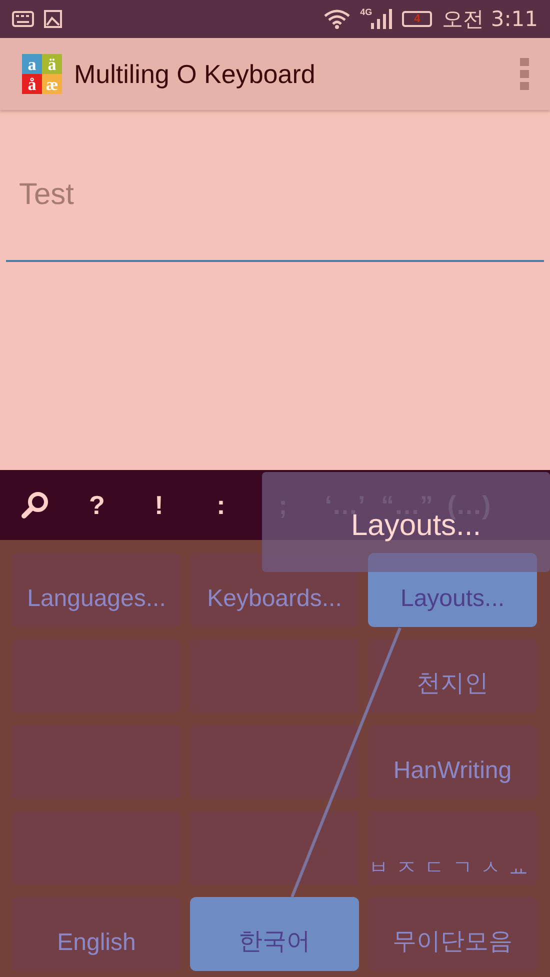 The height and width of the screenshot is (977, 550). Describe the element at coordinates (53, 19) in the screenshot. I see `image-icon` at that location.